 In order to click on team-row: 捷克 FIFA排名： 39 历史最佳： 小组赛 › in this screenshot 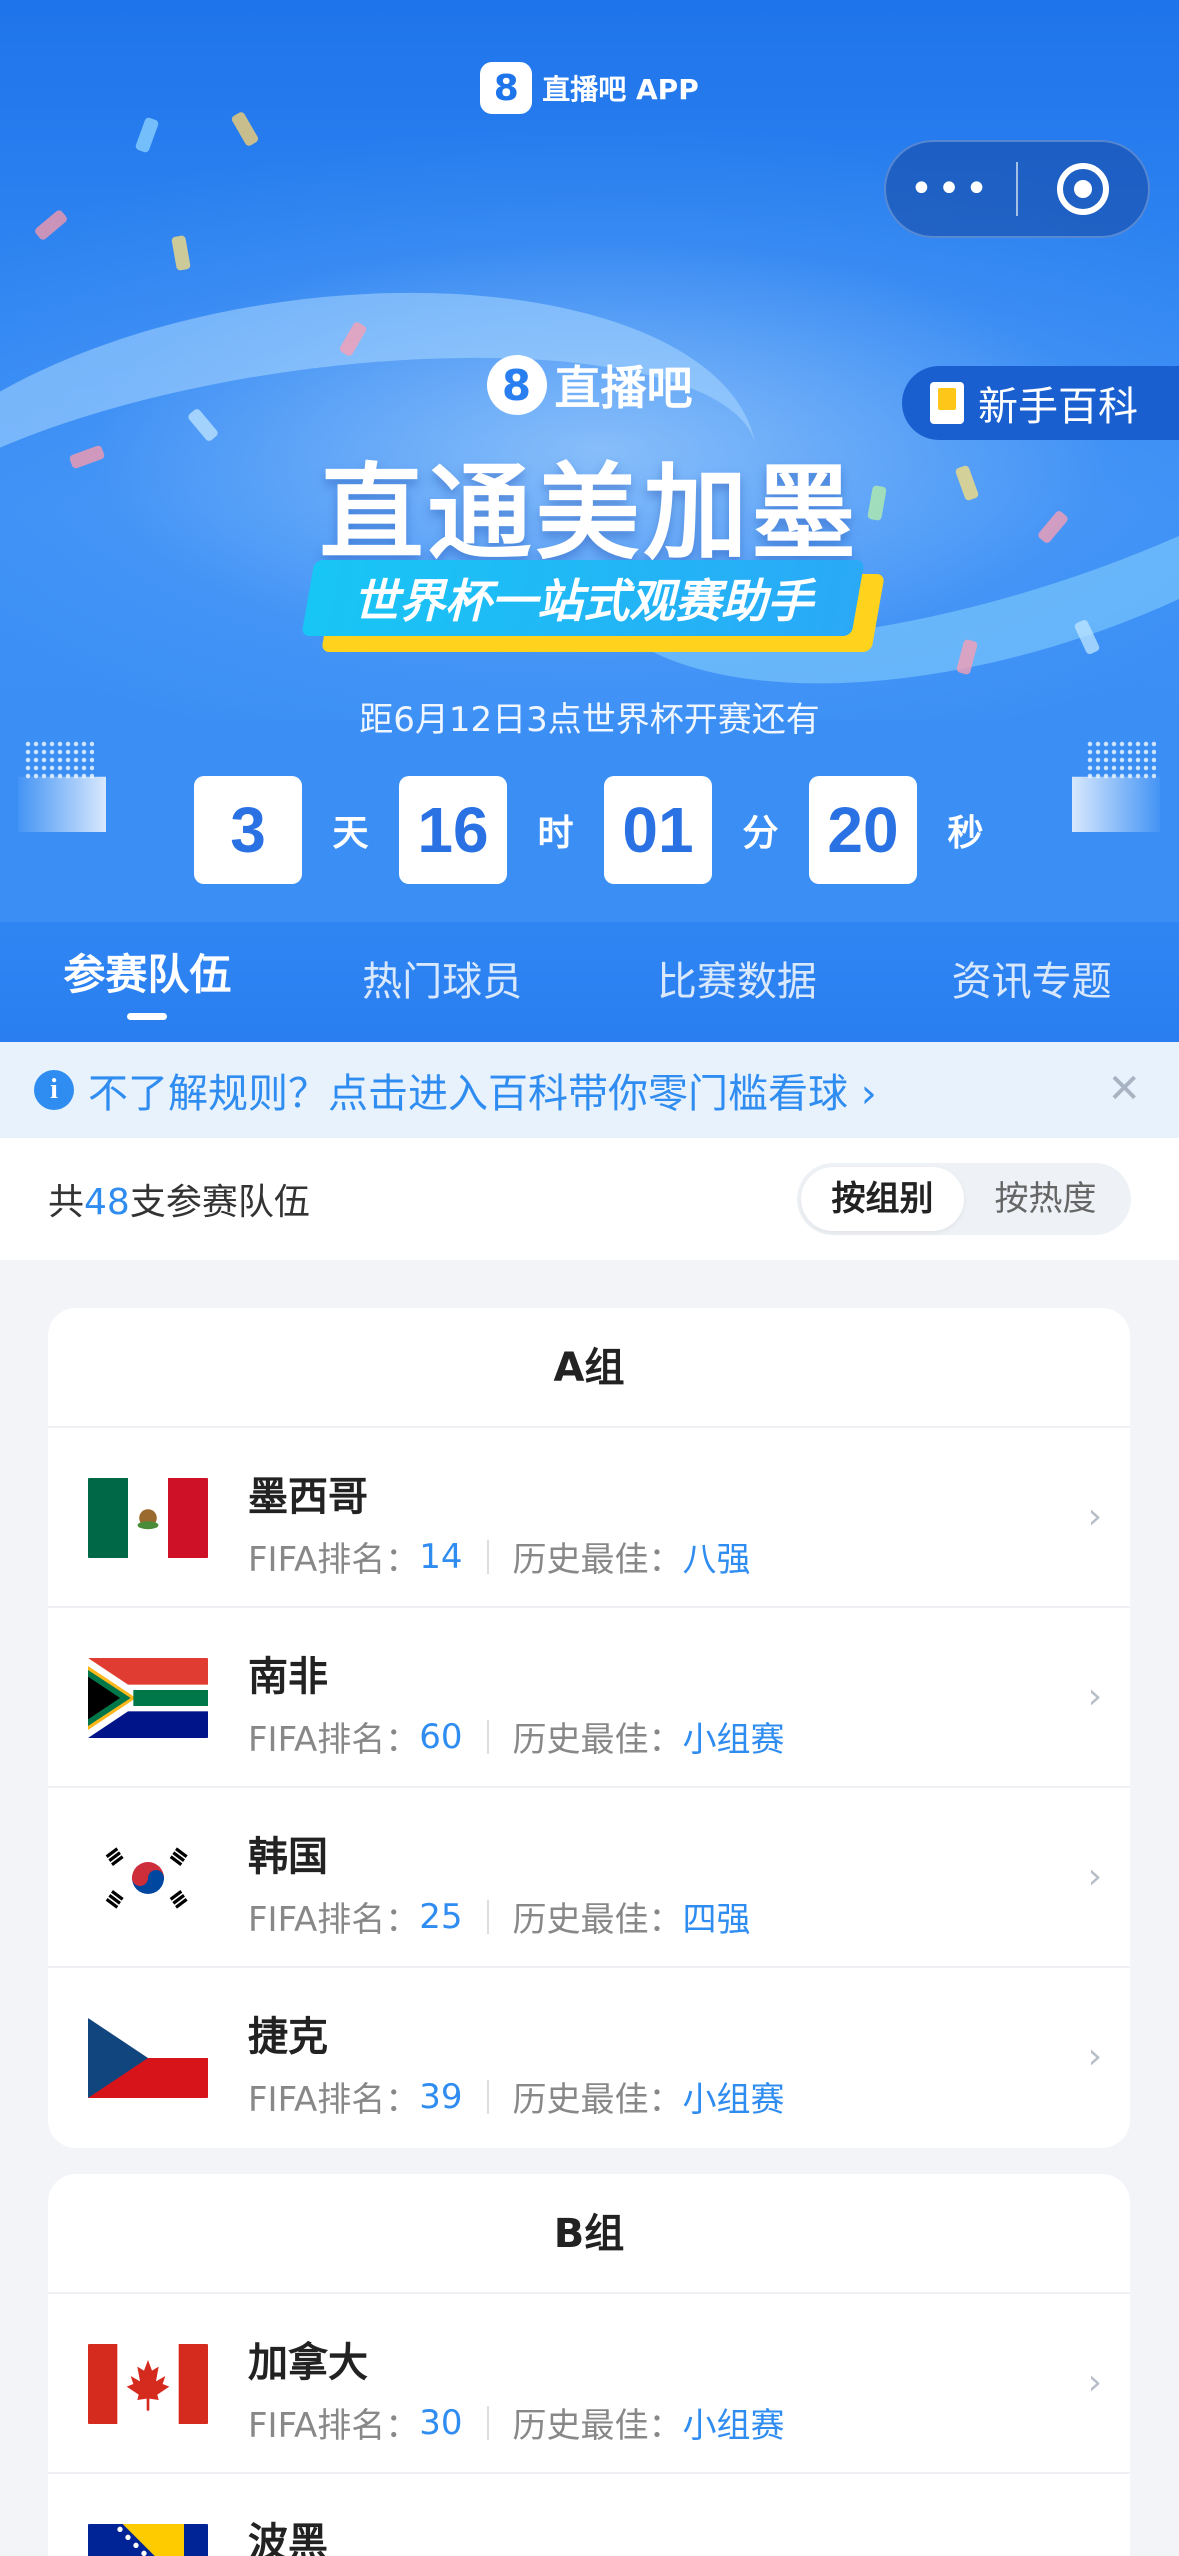, I will do `click(589, 2058)`.